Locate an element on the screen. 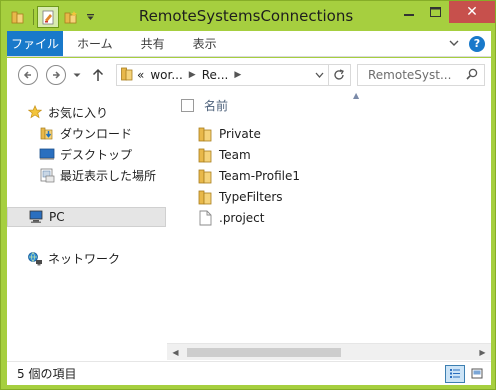 Image resolution: width=496 pixels, height=390 pixels. horizontal-scrollbar: ◀ ▶ is located at coordinates (329, 351).